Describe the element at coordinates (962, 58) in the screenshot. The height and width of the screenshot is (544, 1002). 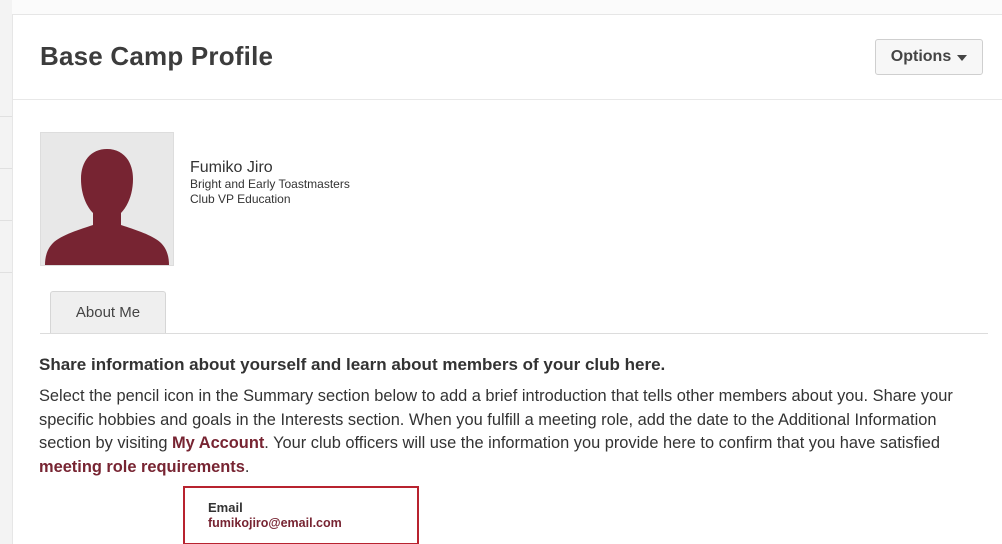
I see `caret-down-icon` at that location.